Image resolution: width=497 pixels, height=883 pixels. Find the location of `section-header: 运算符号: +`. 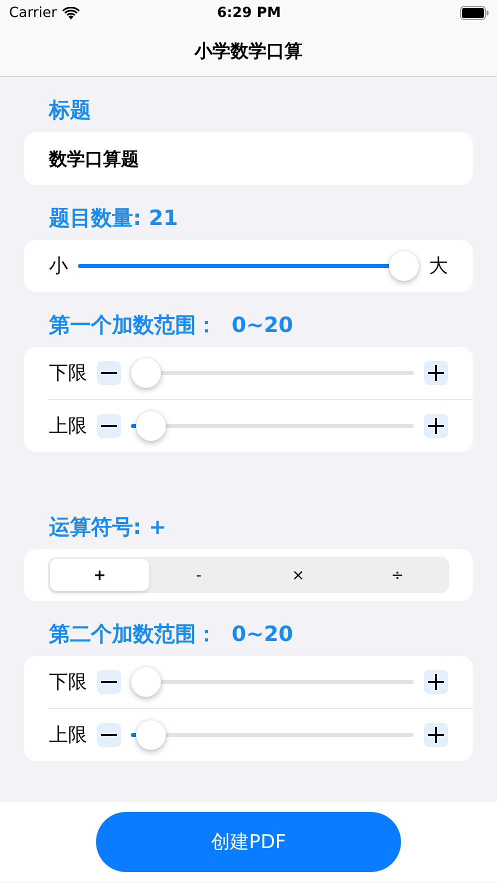

section-header: 运算符号: + is located at coordinates (107, 527).